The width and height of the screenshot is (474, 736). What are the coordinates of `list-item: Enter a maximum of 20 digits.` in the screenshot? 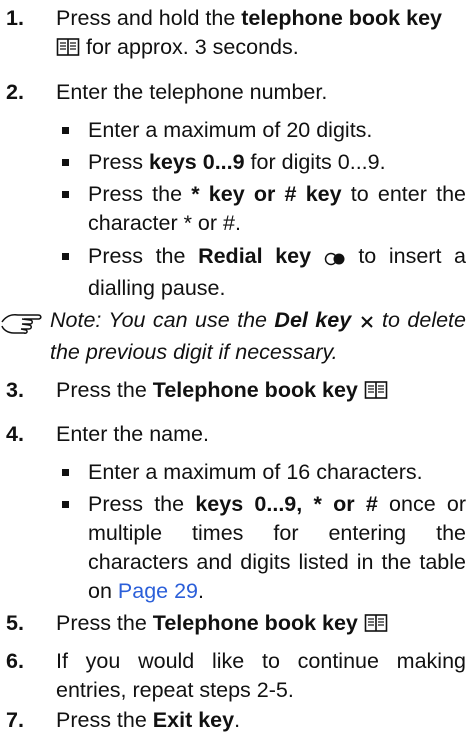 It's located at (258, 130).